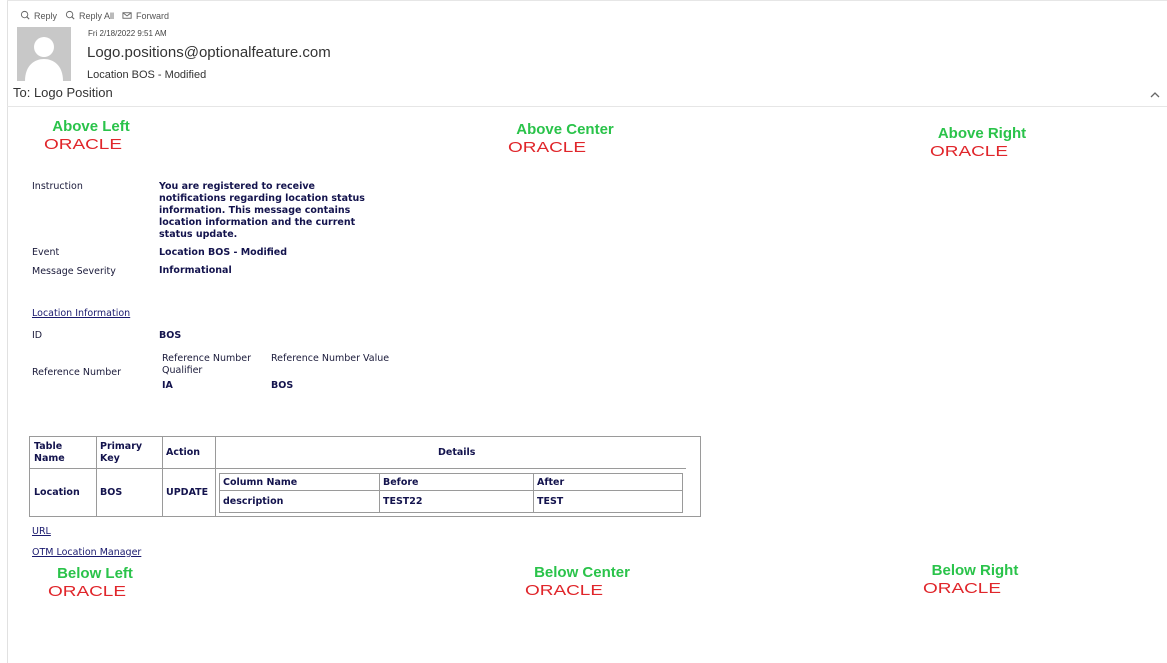 The width and height of the screenshot is (1167, 663). I want to click on logo-label: Above Center, so click(565, 129).